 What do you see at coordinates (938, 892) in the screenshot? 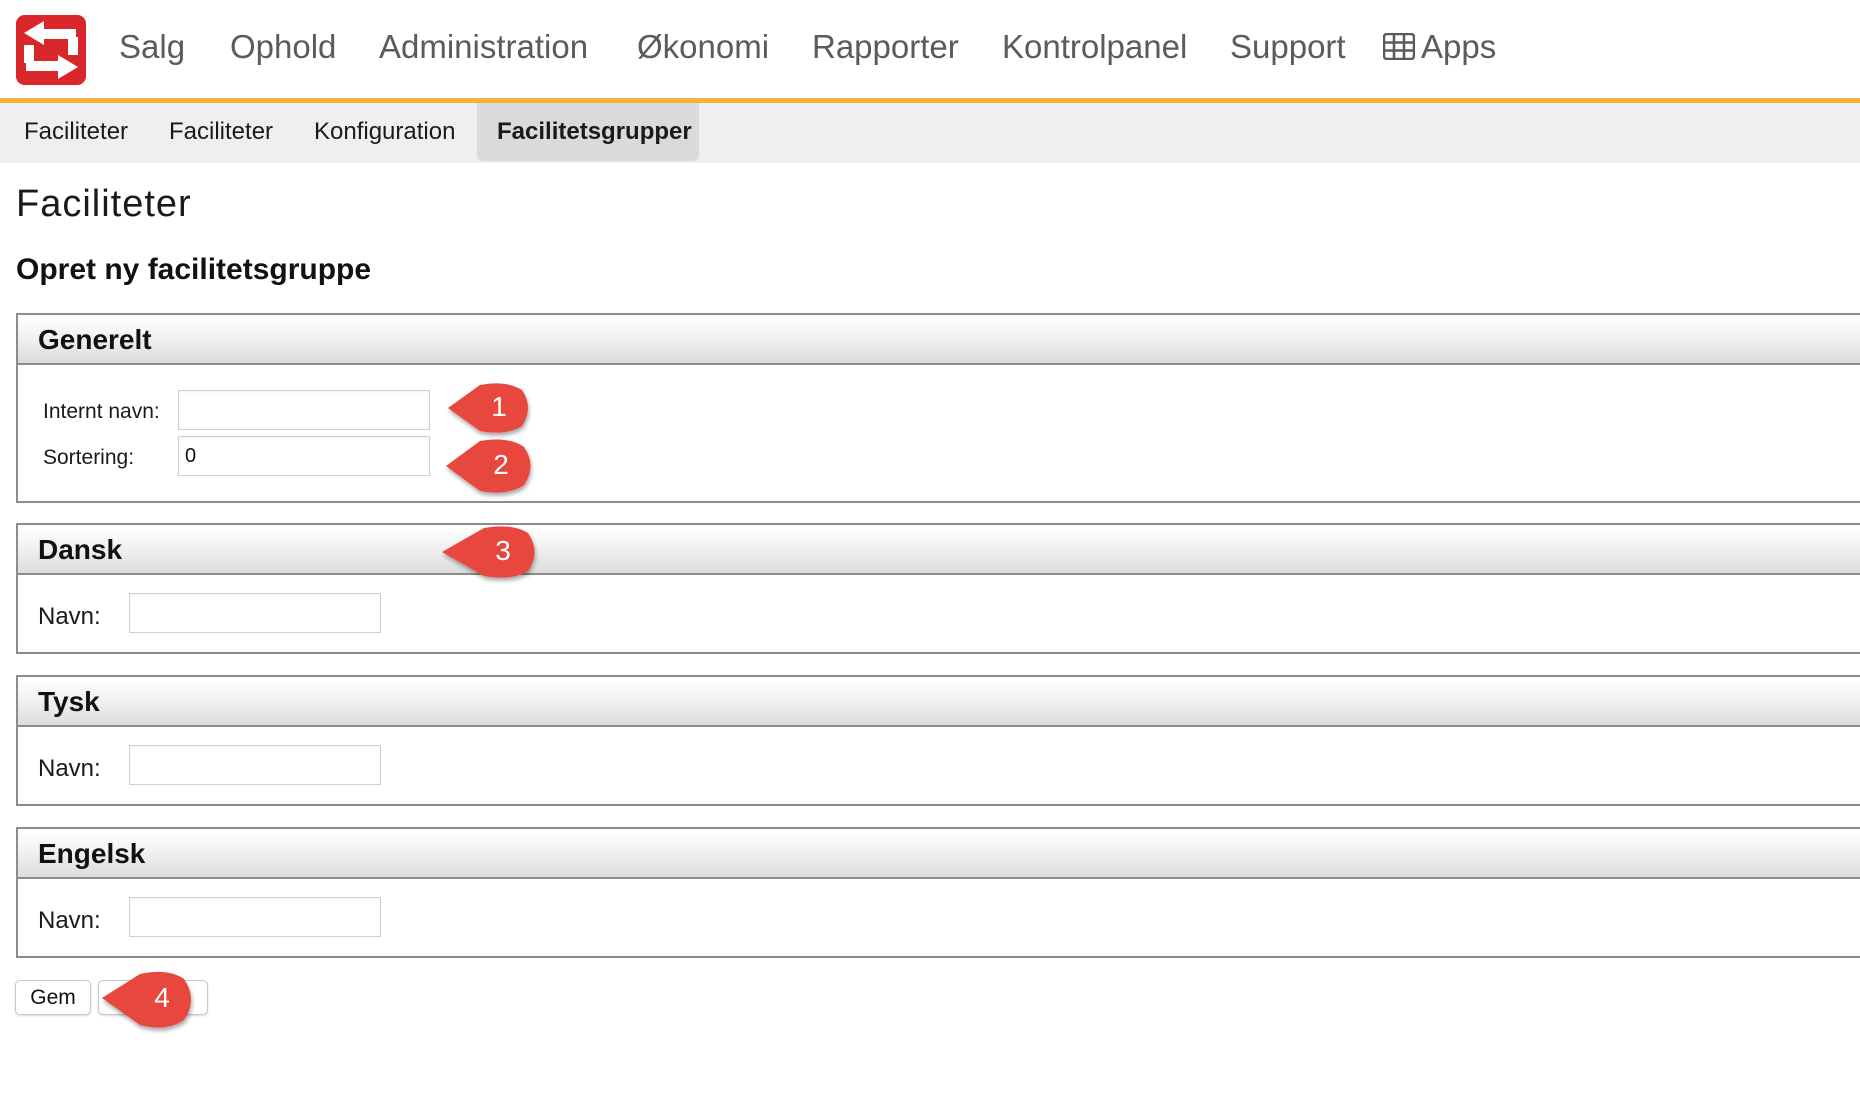
I see `panel-english: Engelsk Navn:` at bounding box center [938, 892].